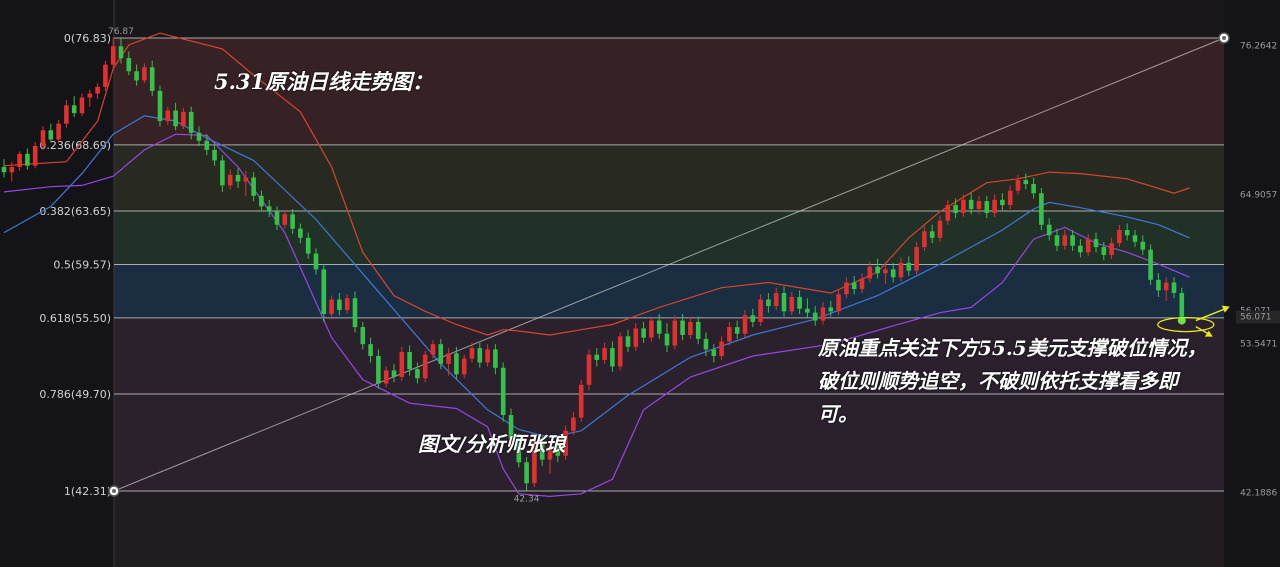 The height and width of the screenshot is (567, 1280). Describe the element at coordinates (1258, 494) in the screenshot. I see `price-scale-label: 42.1886` at that location.